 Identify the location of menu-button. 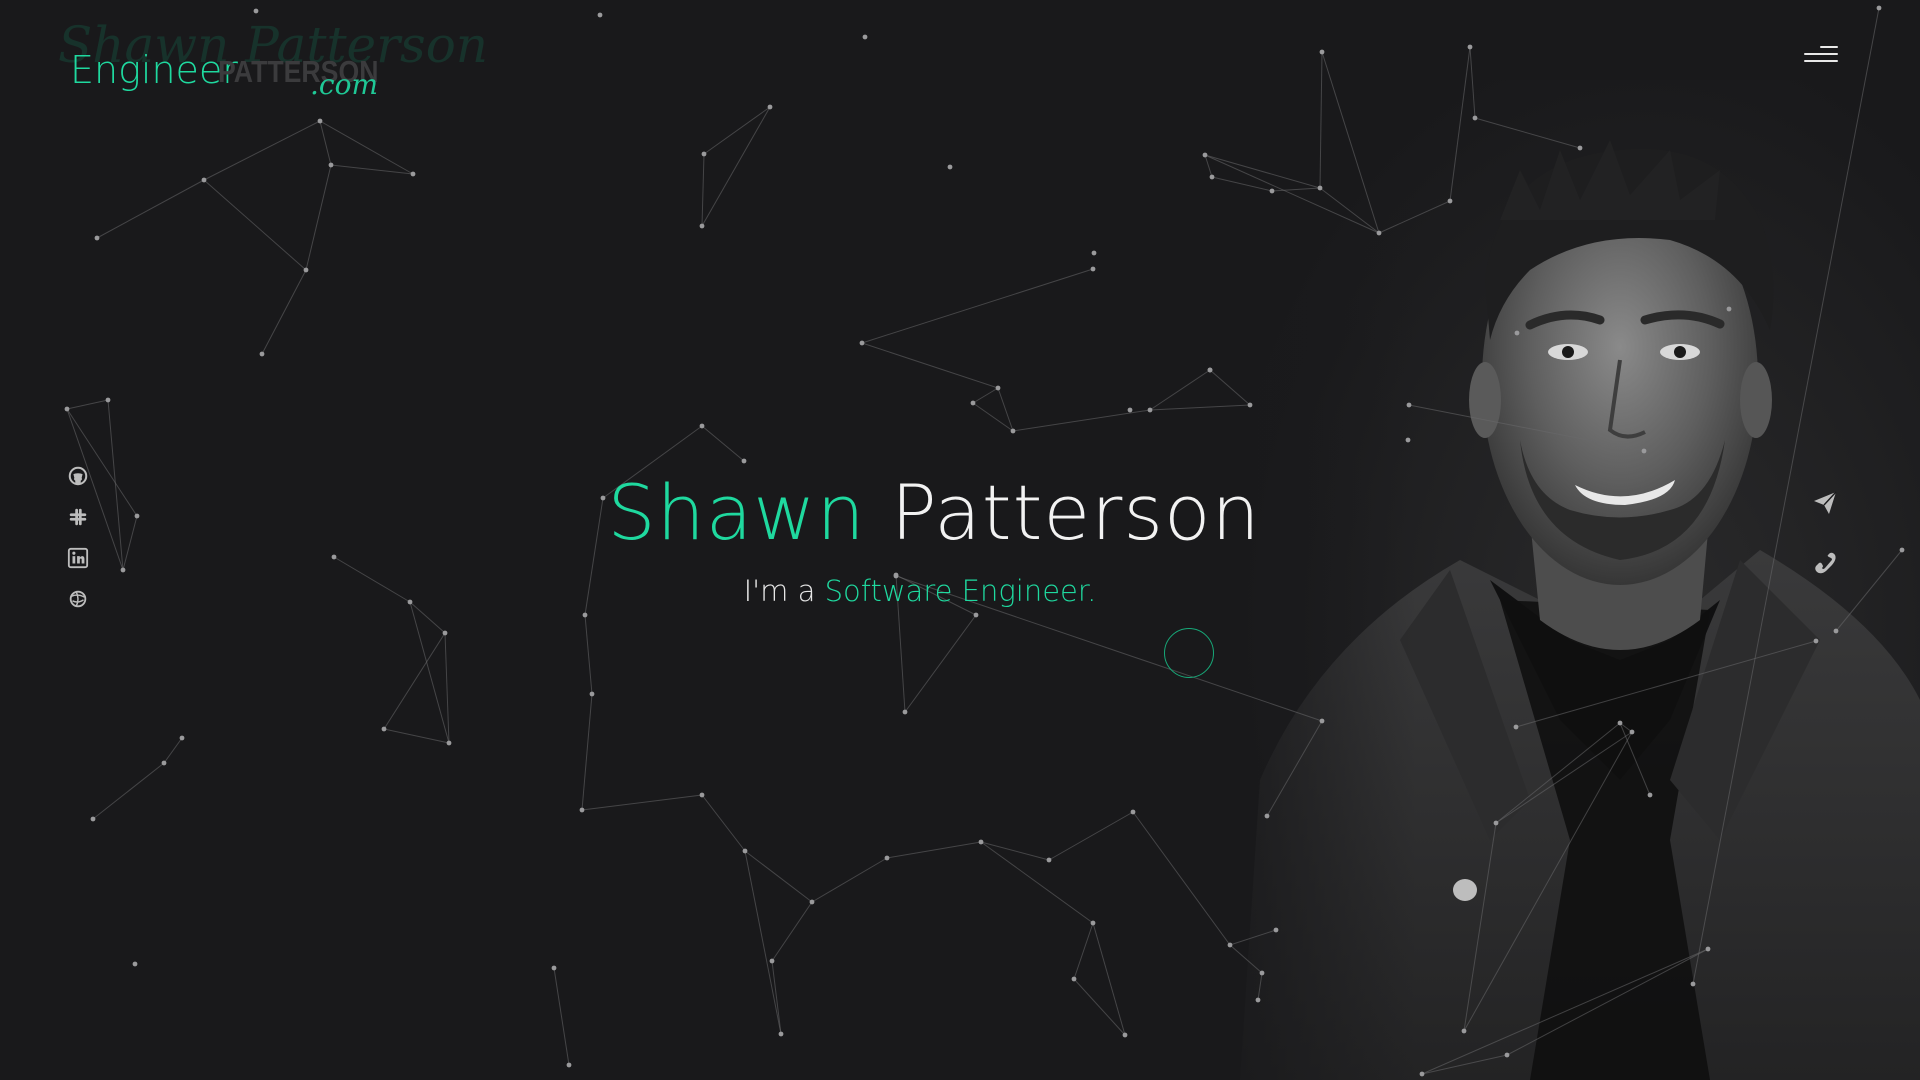
(1819, 56).